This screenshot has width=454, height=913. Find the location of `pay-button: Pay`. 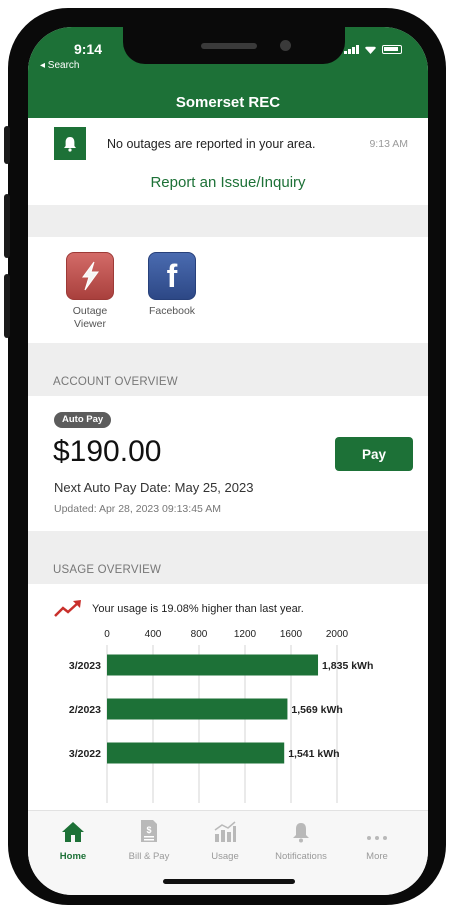

pay-button: Pay is located at coordinates (374, 454).